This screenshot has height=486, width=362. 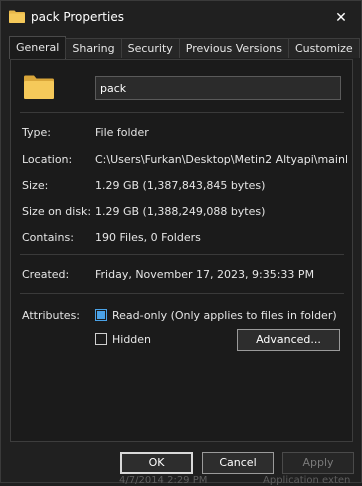 What do you see at coordinates (307, 480) in the screenshot?
I see `background-type-text: Application exten` at bounding box center [307, 480].